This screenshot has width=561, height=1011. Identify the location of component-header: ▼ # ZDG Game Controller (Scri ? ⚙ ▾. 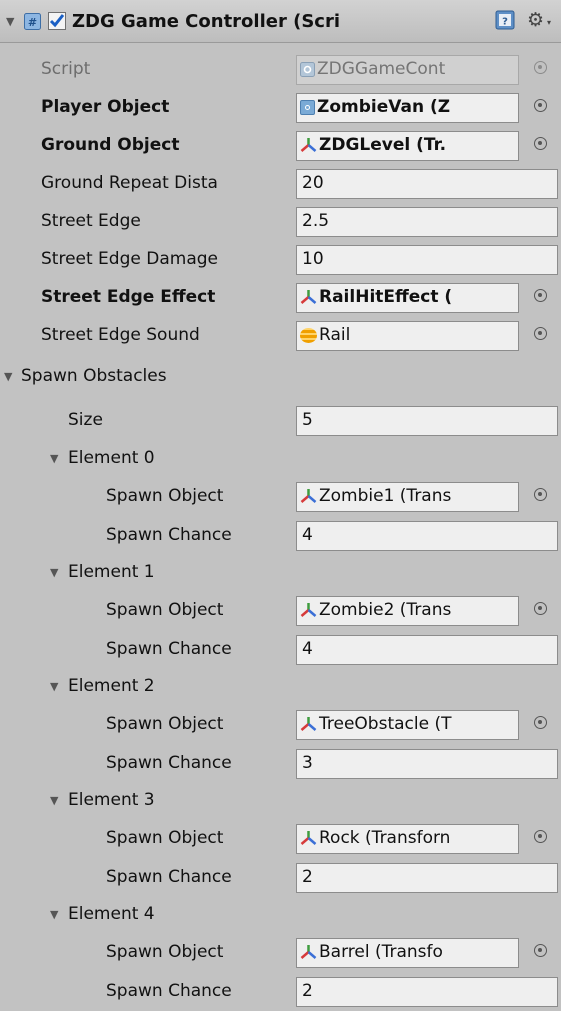
(280, 21).